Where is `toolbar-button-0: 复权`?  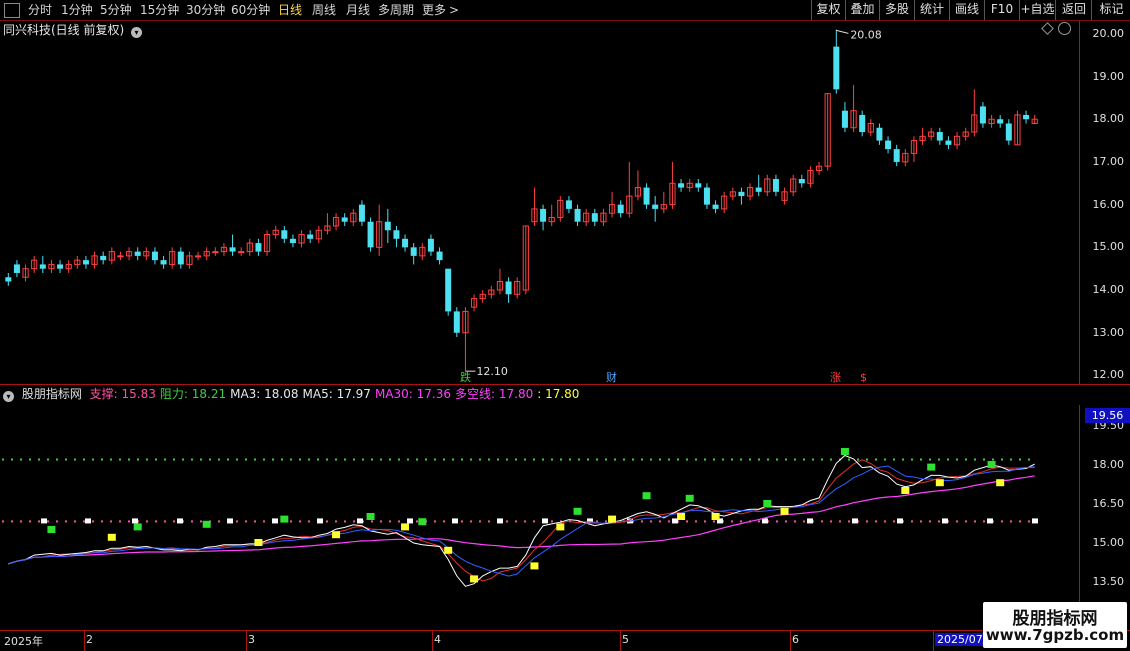
toolbar-button-0: 复权 is located at coordinates (828, 10).